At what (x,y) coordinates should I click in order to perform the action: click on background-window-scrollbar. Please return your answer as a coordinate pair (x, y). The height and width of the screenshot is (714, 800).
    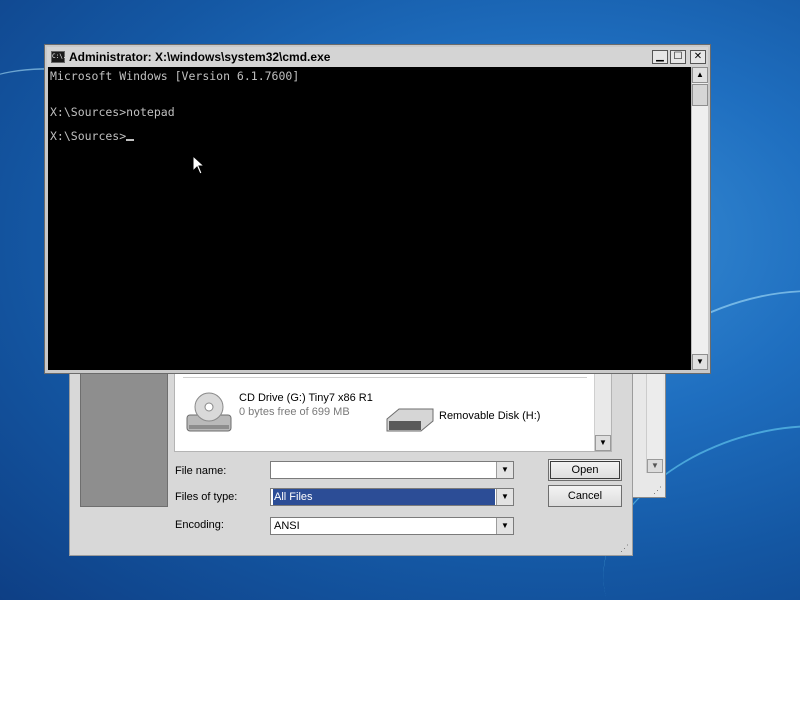
    Looking at the image, I should click on (654, 423).